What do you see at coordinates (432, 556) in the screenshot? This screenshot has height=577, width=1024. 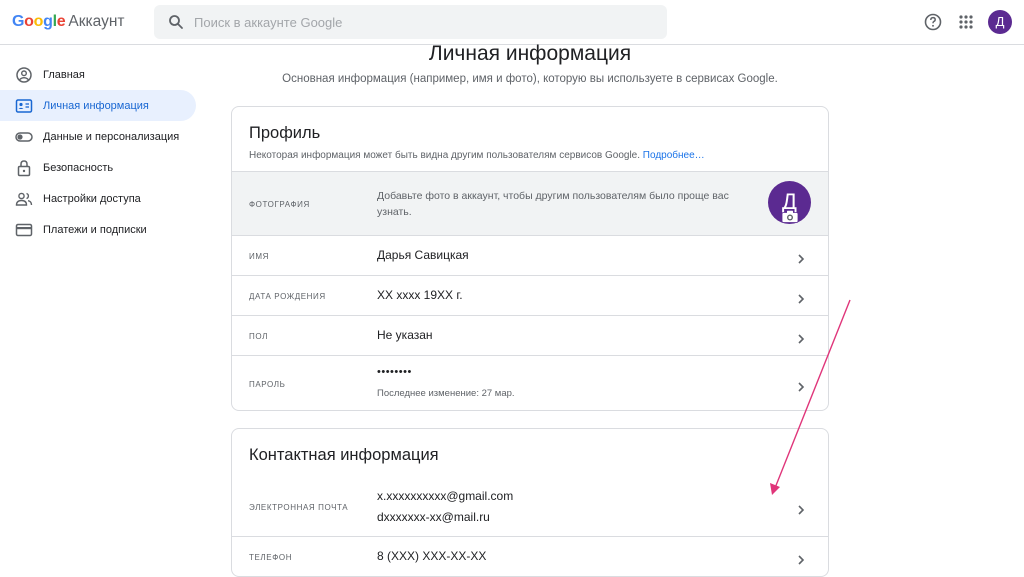 I see `phone-value: 8 (XXX) XXX-XX-XX` at bounding box center [432, 556].